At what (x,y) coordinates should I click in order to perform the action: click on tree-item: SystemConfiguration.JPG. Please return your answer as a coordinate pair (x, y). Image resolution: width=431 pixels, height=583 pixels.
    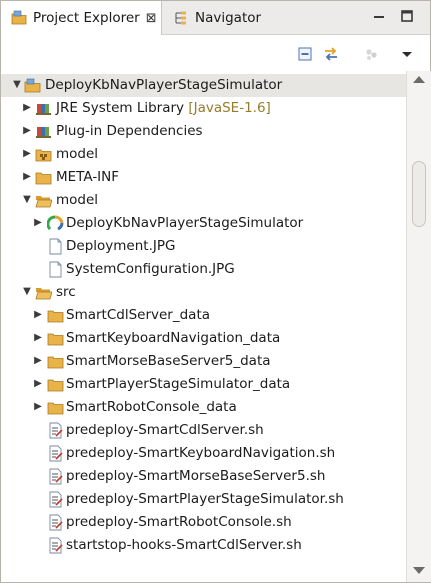
    Looking at the image, I should click on (203, 269).